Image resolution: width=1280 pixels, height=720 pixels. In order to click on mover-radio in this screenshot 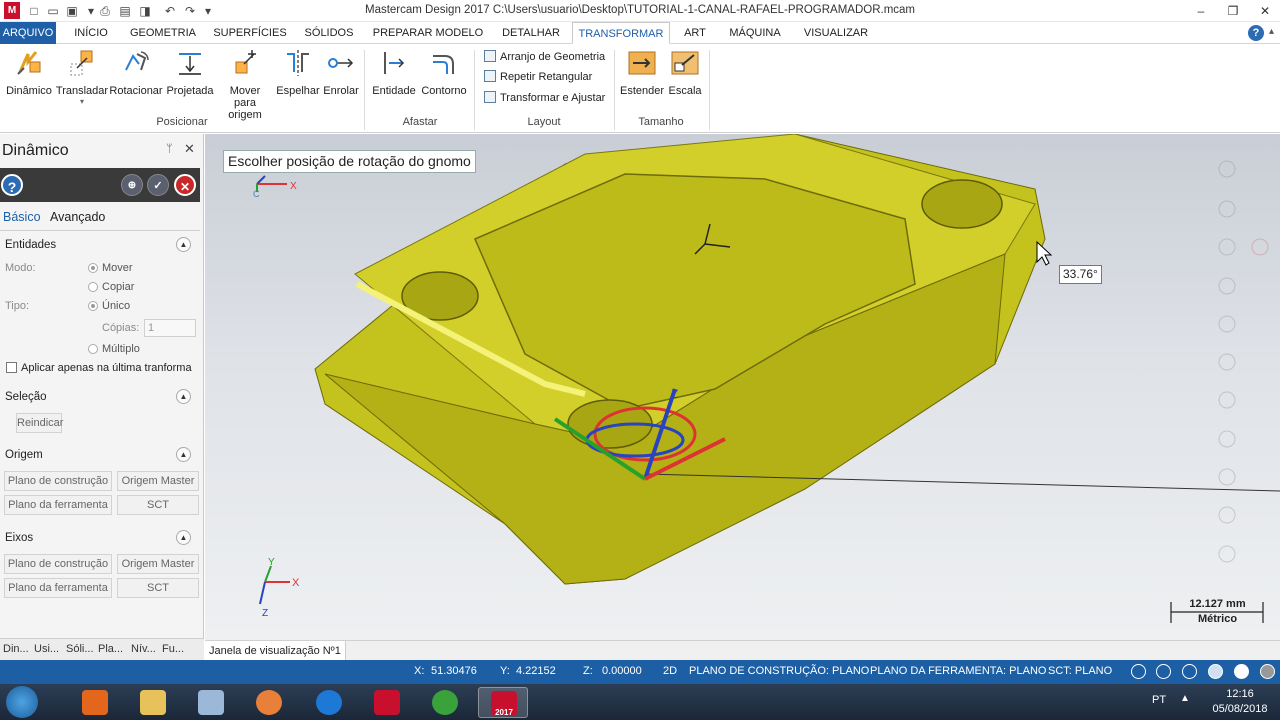, I will do `click(93, 268)`.